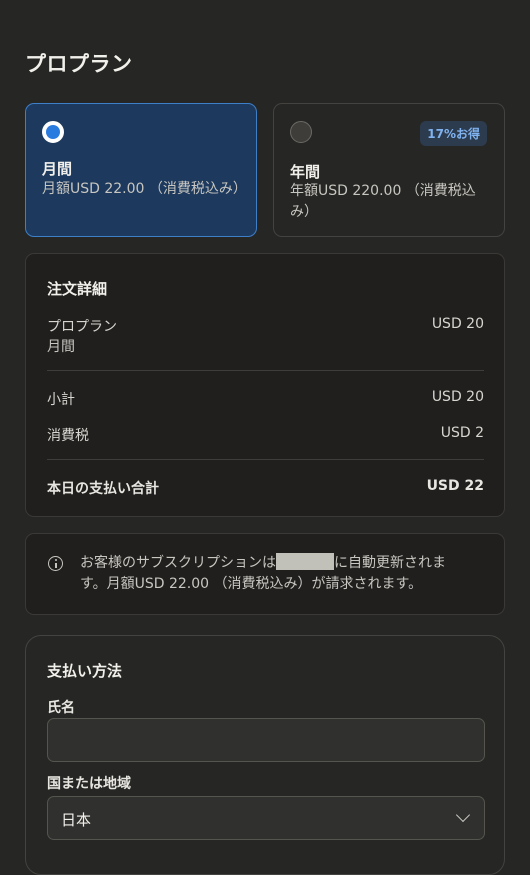 This screenshot has height=875, width=530. Describe the element at coordinates (76, 820) in the screenshot. I see `country-select-value: 日本` at that location.